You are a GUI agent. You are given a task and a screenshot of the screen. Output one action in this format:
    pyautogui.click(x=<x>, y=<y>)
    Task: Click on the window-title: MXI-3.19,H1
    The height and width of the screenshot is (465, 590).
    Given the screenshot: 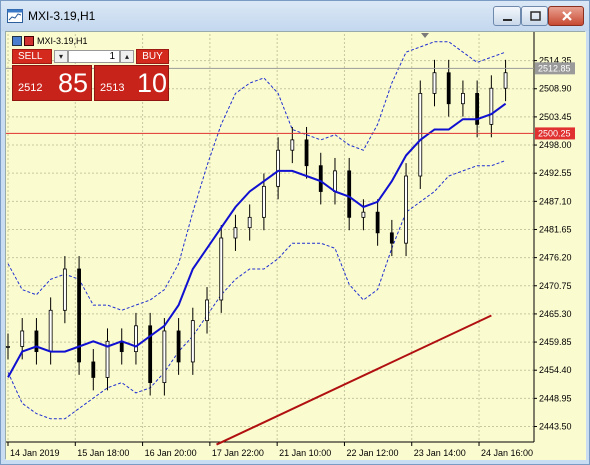 What is the action you would take?
    pyautogui.click(x=62, y=16)
    